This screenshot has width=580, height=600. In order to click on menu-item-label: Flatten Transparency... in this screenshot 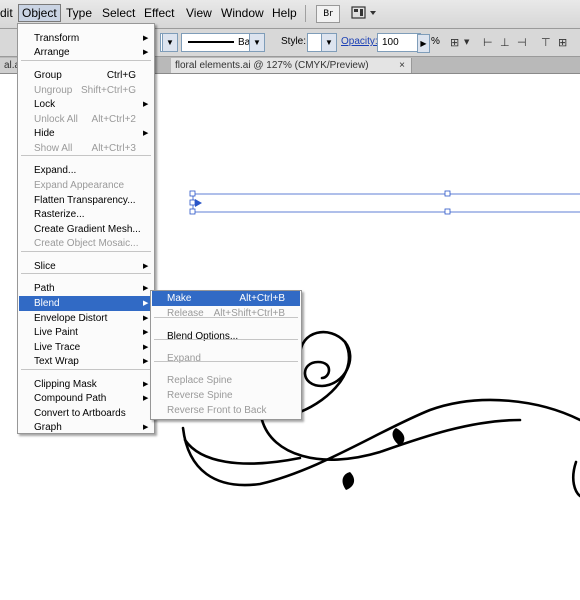, I will do `click(85, 200)`.